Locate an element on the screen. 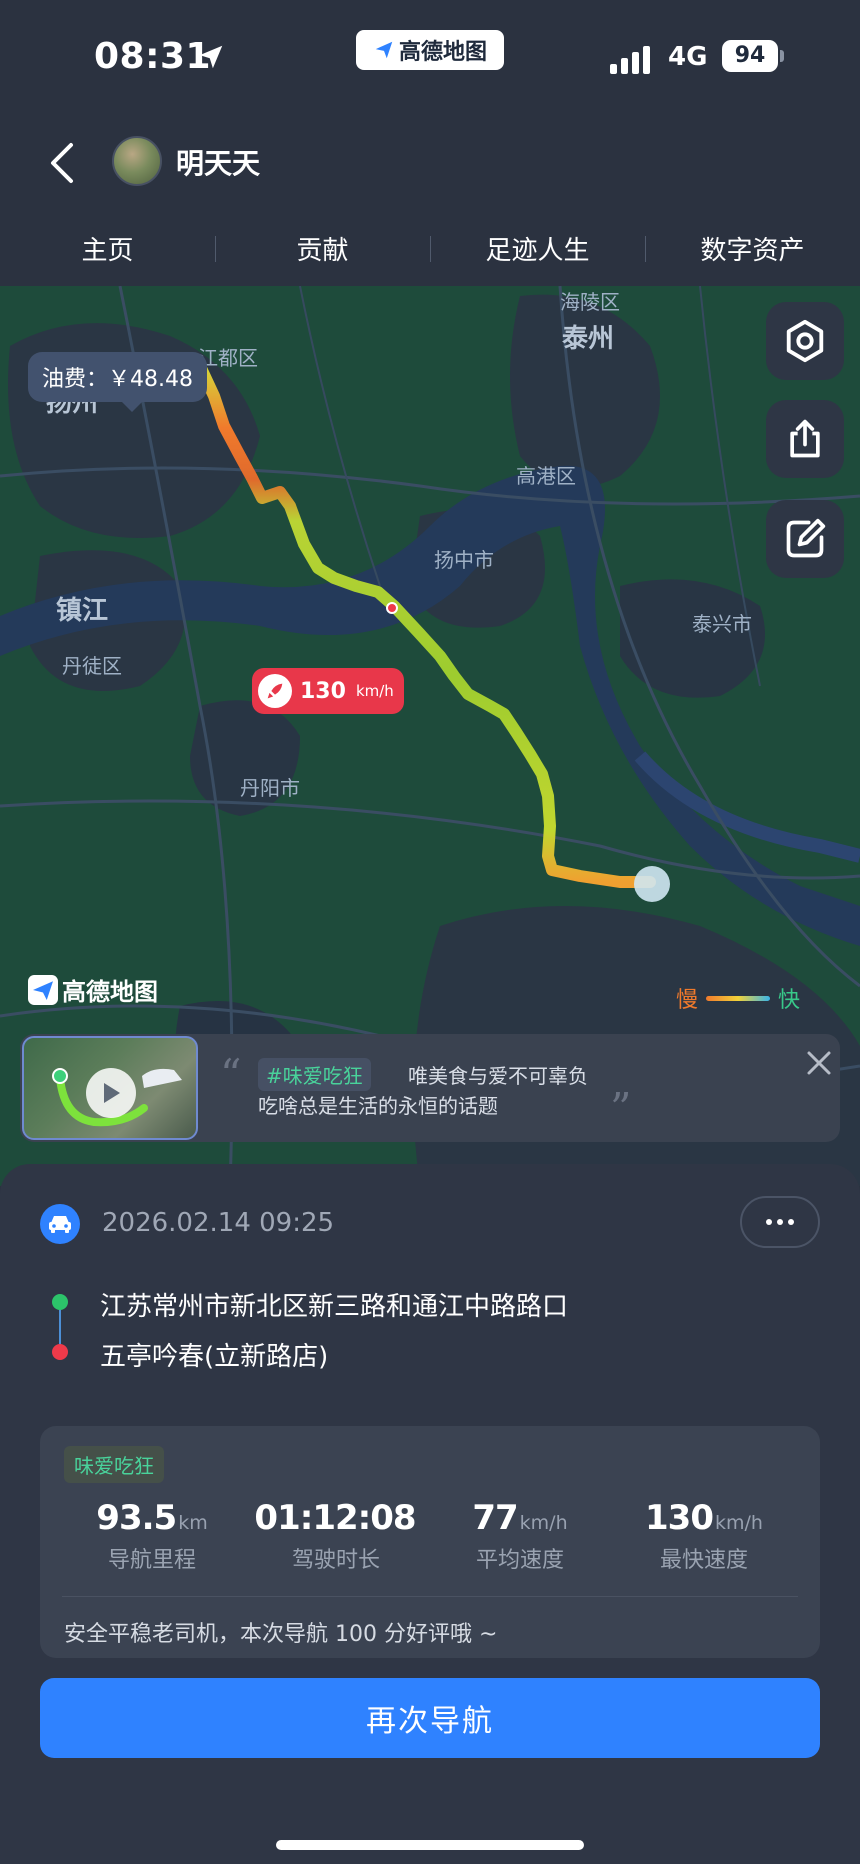 This screenshot has width=860, height=1864. trip-datetime: 2026.02.14 09:25 is located at coordinates (218, 1223).